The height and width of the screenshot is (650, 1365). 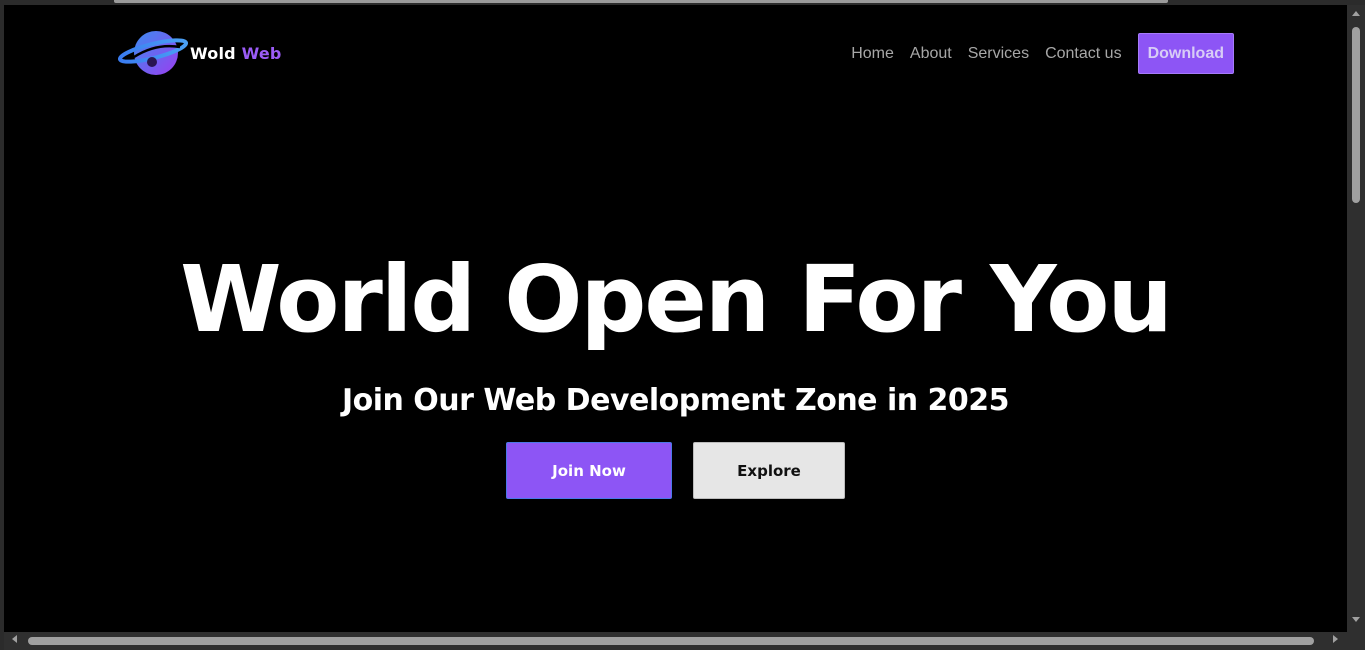 I want to click on nav-contact: Contact us, so click(x=1083, y=54).